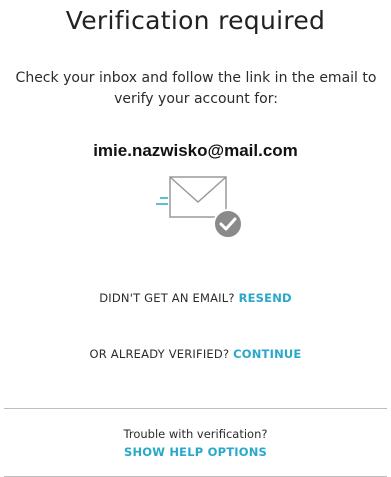 The image size is (391, 477). Describe the element at coordinates (167, 298) in the screenshot. I see `resend-prompt: DIDN'T GET AN EMAIL?` at that location.